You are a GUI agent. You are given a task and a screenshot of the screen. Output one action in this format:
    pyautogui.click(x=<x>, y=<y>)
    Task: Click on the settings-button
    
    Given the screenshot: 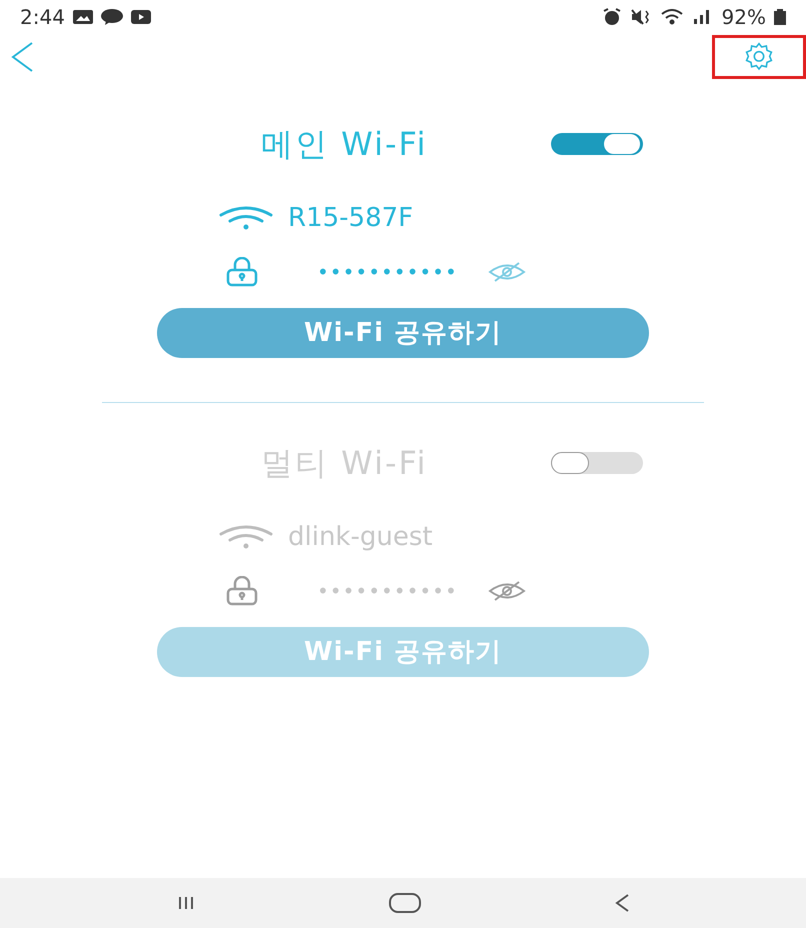 What is the action you would take?
    pyautogui.click(x=759, y=57)
    